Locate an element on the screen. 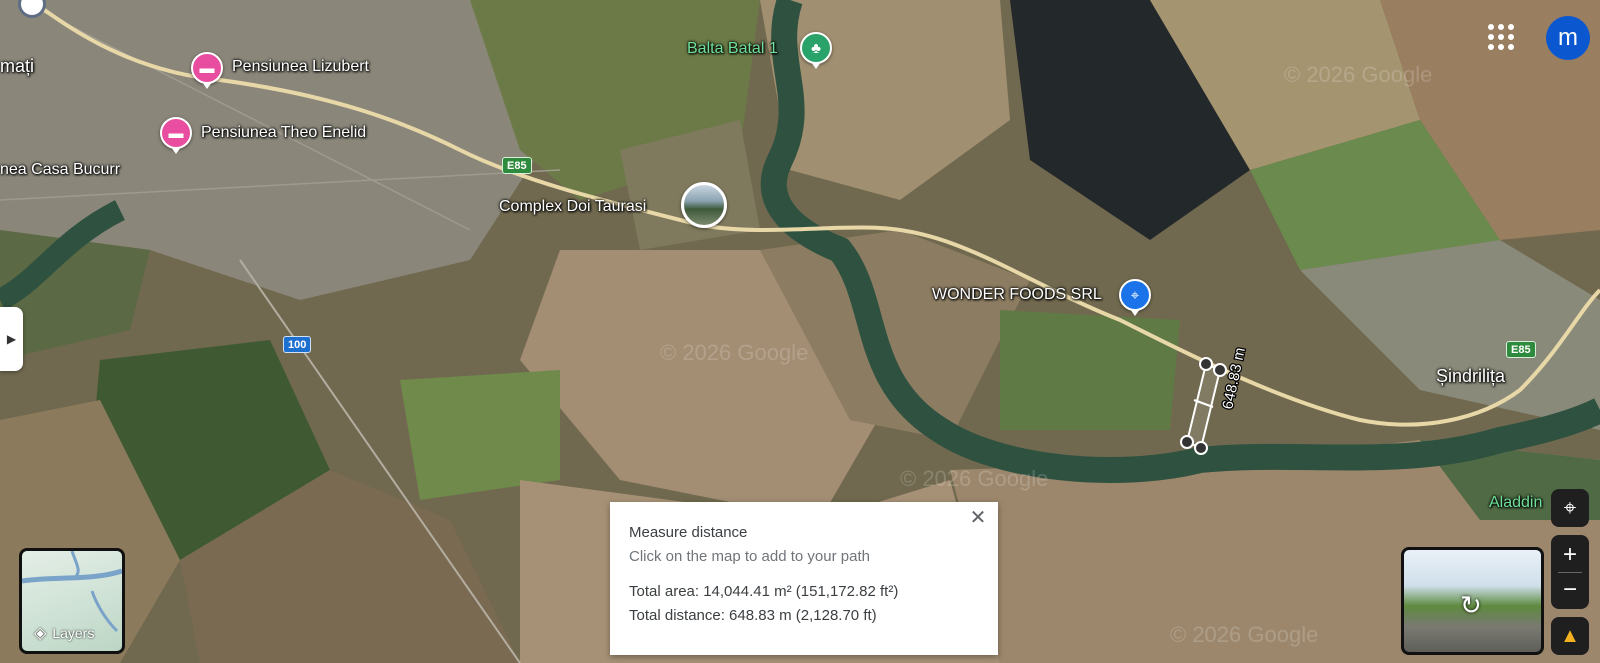  place-label-hotel: Pensiunea Theo Enelid is located at coordinates (283, 133).